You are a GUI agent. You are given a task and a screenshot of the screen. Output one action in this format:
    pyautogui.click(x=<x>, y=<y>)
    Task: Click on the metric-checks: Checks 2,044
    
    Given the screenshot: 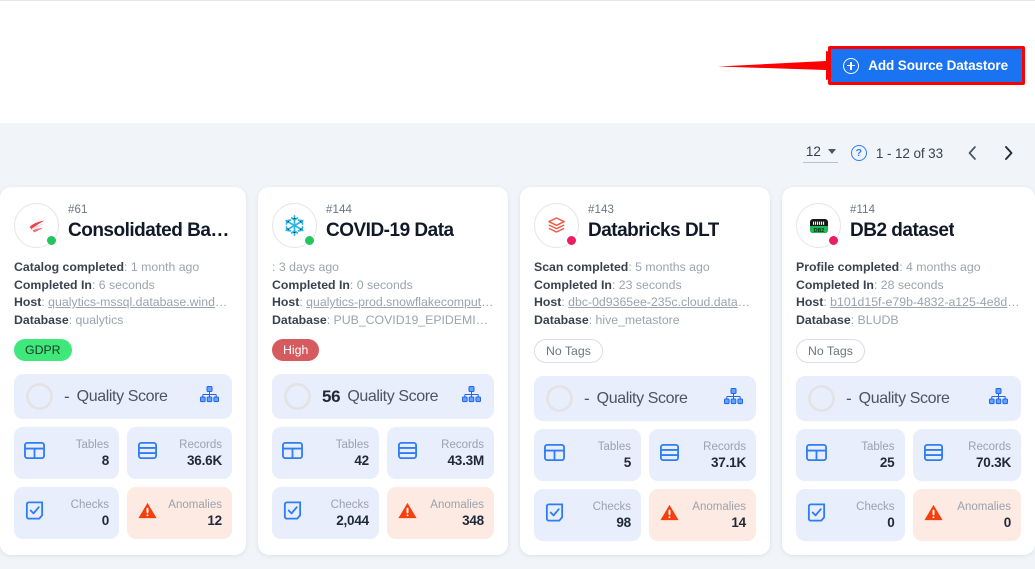 What is the action you would take?
    pyautogui.click(x=325, y=513)
    